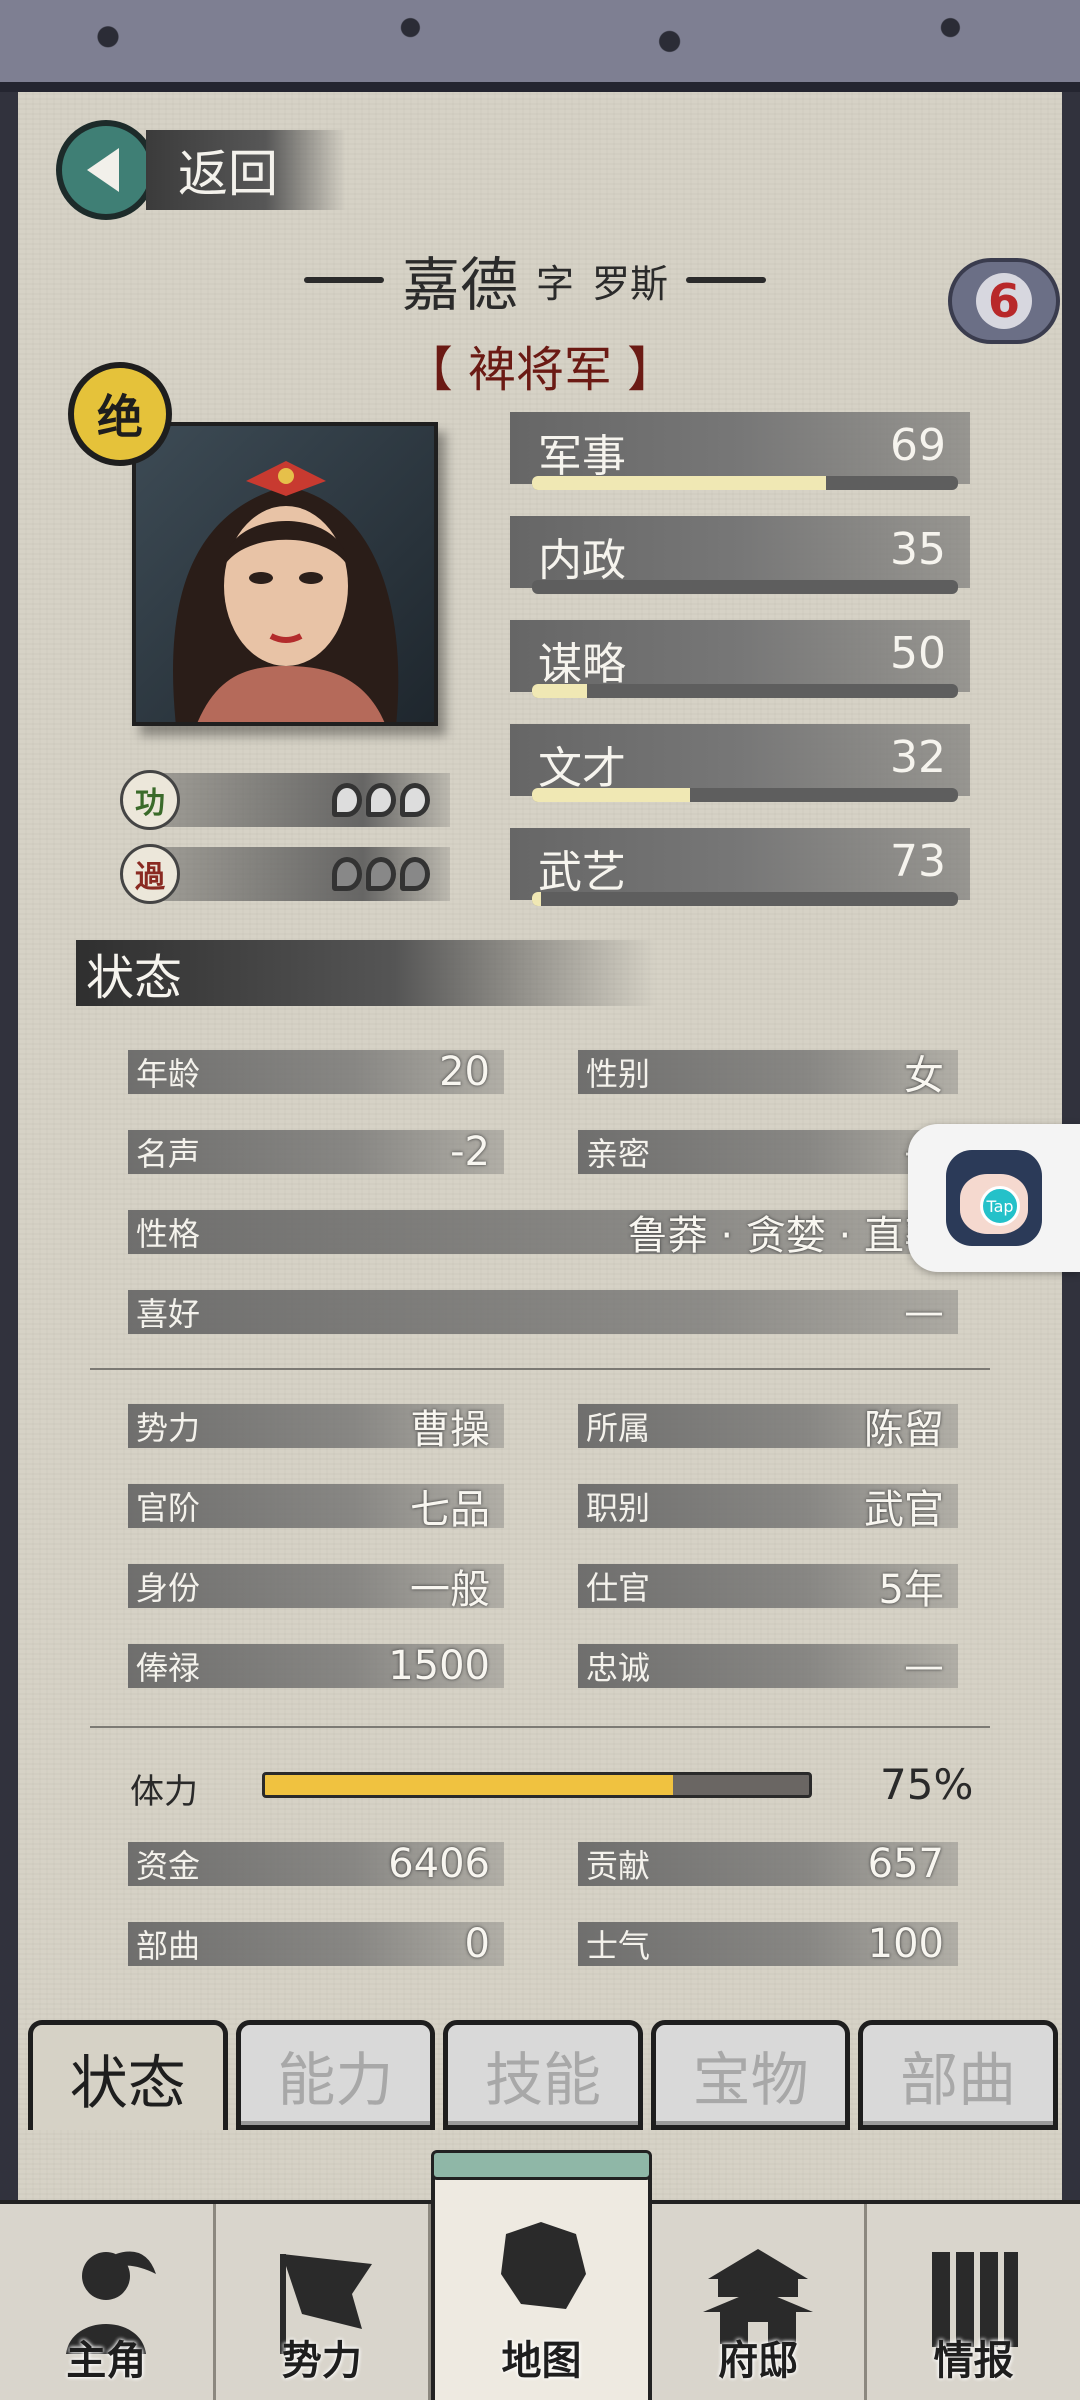 The width and height of the screenshot is (1080, 2400). What do you see at coordinates (554, 283) in the screenshot?
I see `courtesy-prefix: 字` at bounding box center [554, 283].